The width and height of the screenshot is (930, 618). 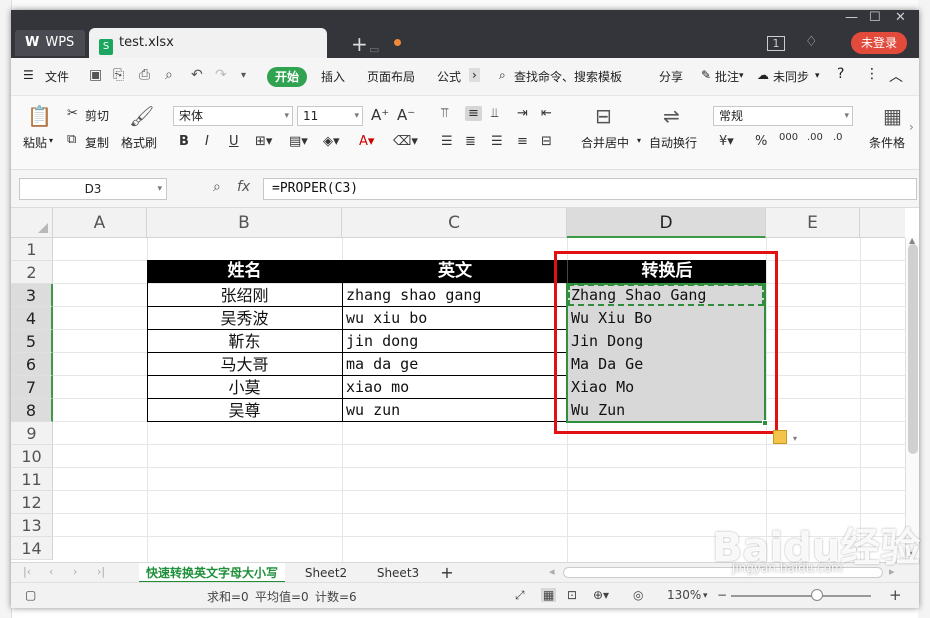 I want to click on comment-dropdown-icon: ▾, so click(x=741, y=76).